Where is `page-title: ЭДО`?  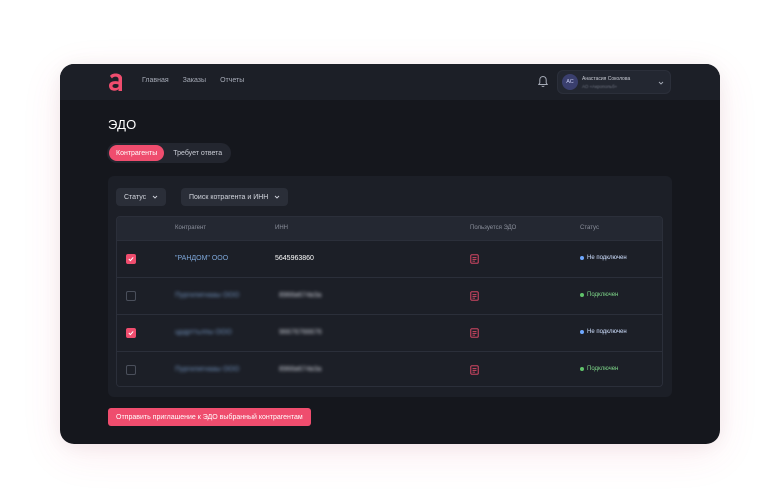 page-title: ЭДО is located at coordinates (122, 124).